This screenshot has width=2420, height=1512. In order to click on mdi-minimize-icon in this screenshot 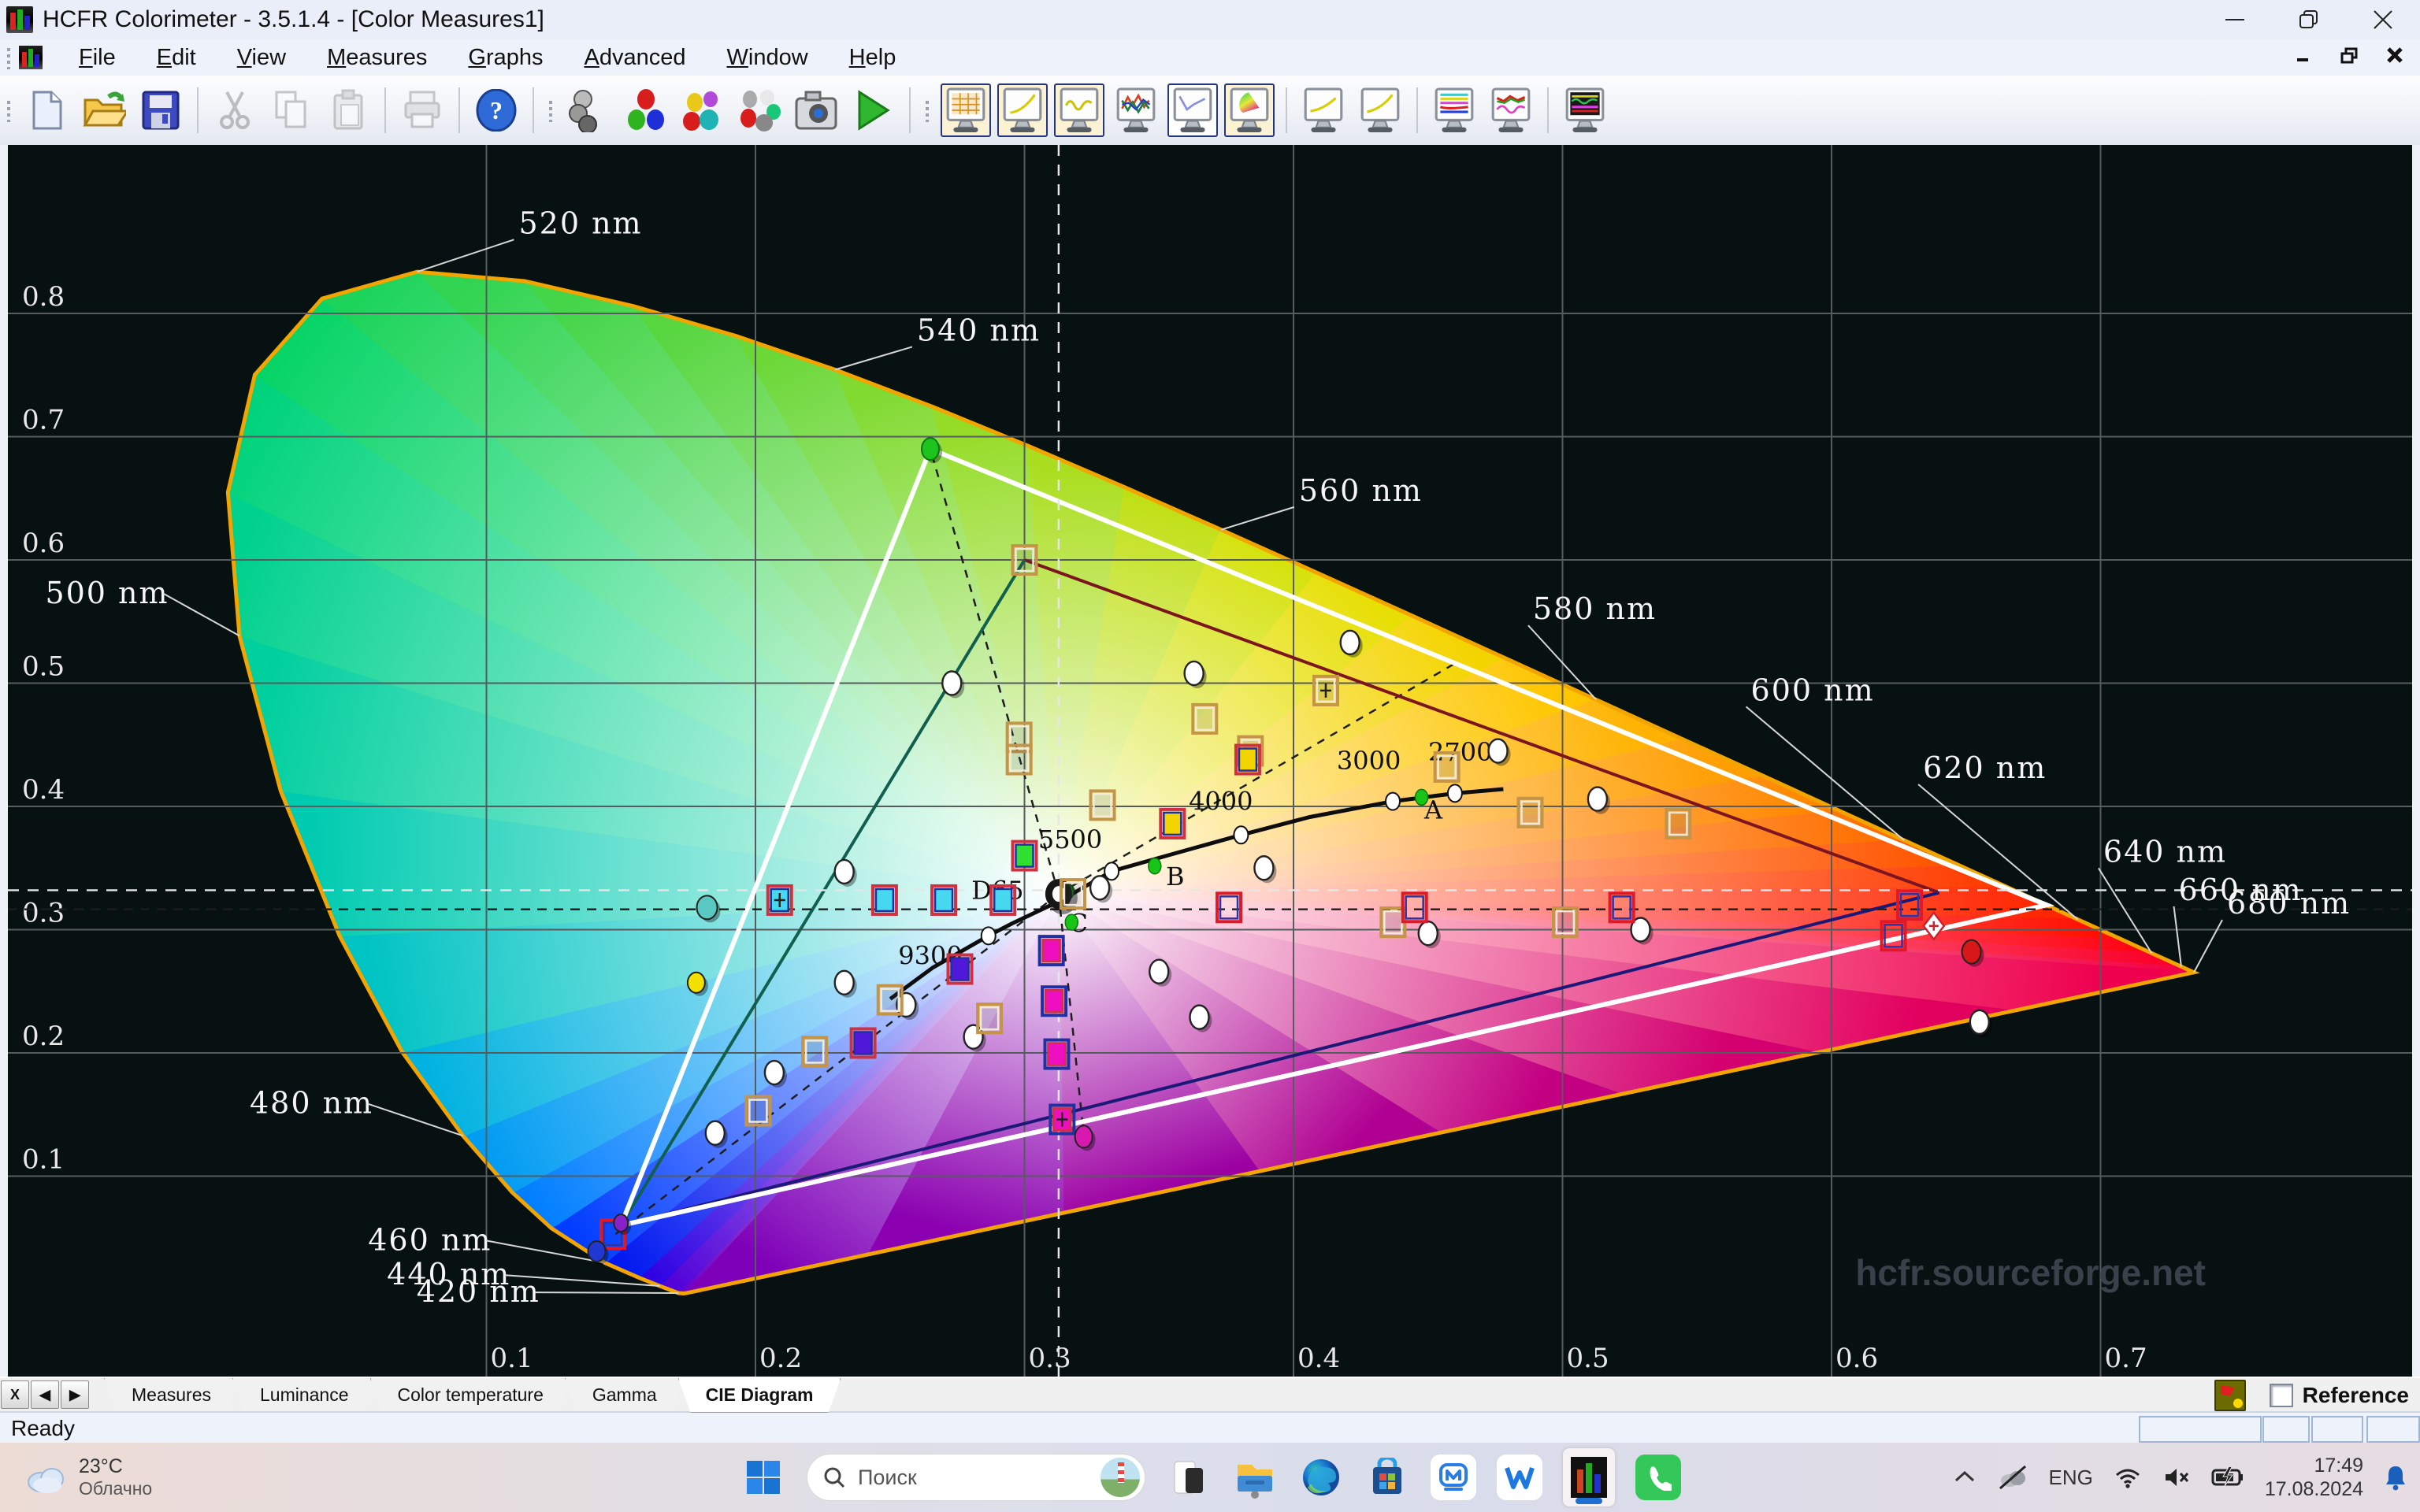, I will do `click(2303, 58)`.